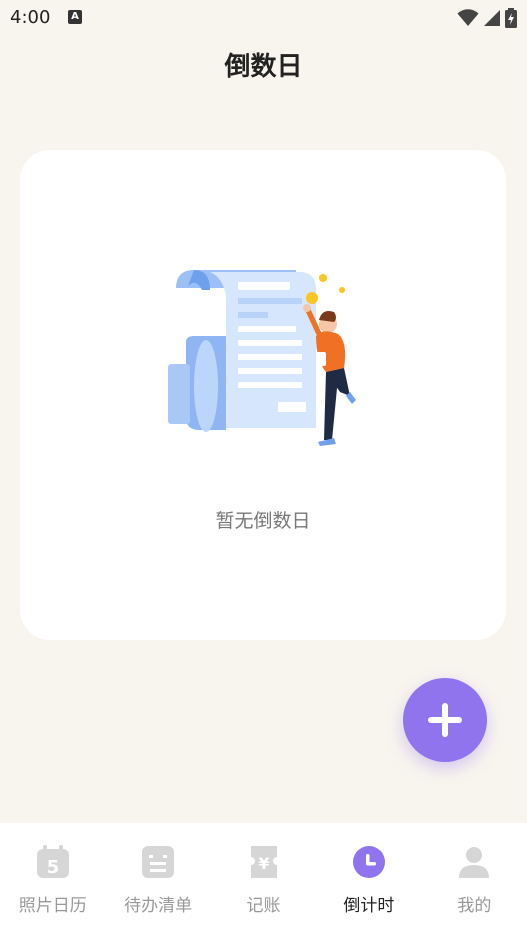 Image resolution: width=527 pixels, height=936 pixels. Describe the element at coordinates (262, 358) in the screenshot. I see `empty-receipt-illustration` at that location.